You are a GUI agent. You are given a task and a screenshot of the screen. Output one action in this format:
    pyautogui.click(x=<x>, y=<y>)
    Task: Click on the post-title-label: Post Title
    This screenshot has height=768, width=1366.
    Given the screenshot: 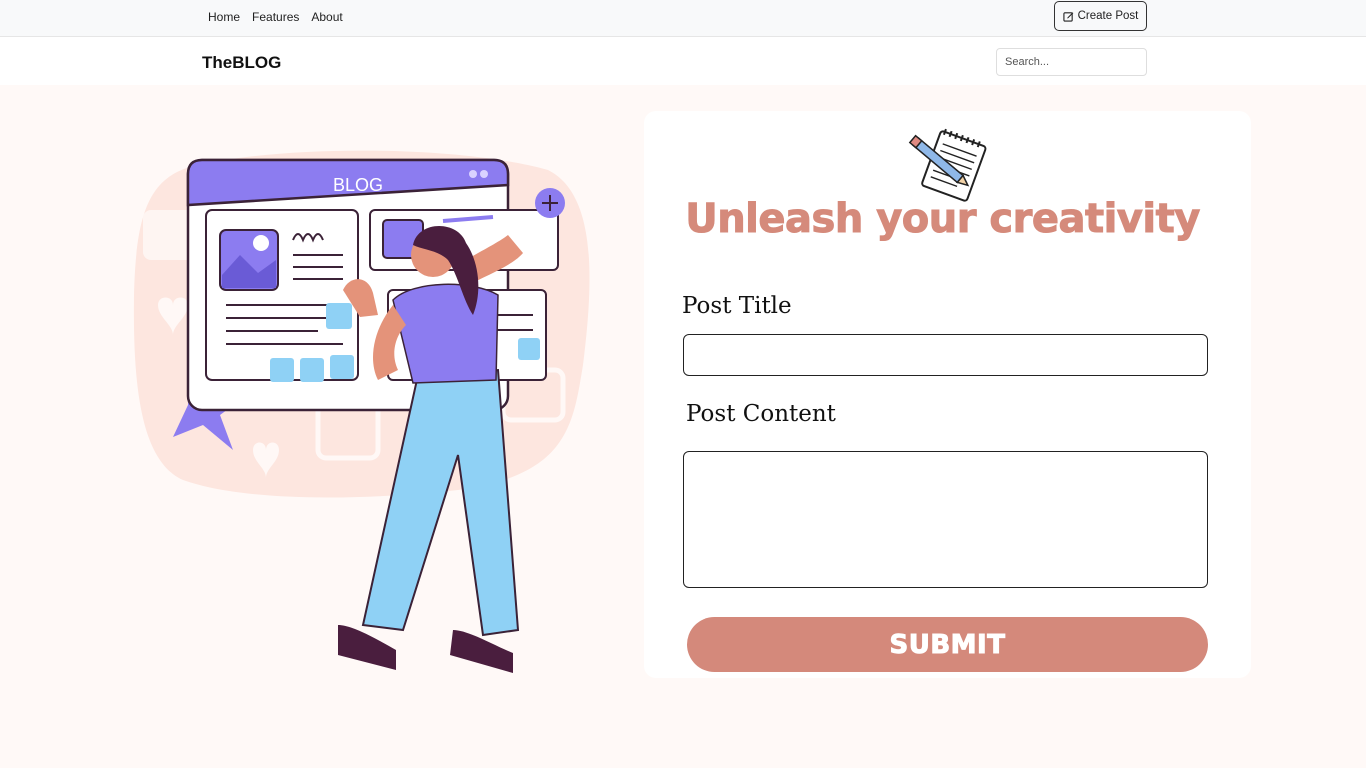 What is the action you would take?
    pyautogui.click(x=737, y=306)
    